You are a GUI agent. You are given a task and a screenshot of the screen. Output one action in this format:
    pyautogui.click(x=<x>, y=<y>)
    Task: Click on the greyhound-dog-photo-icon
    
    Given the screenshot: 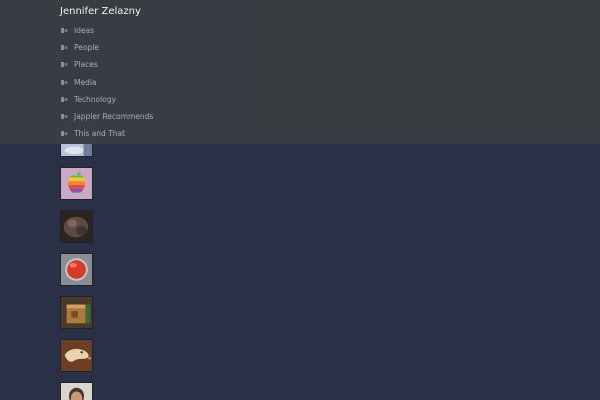 What is the action you would take?
    pyautogui.click(x=76, y=355)
    